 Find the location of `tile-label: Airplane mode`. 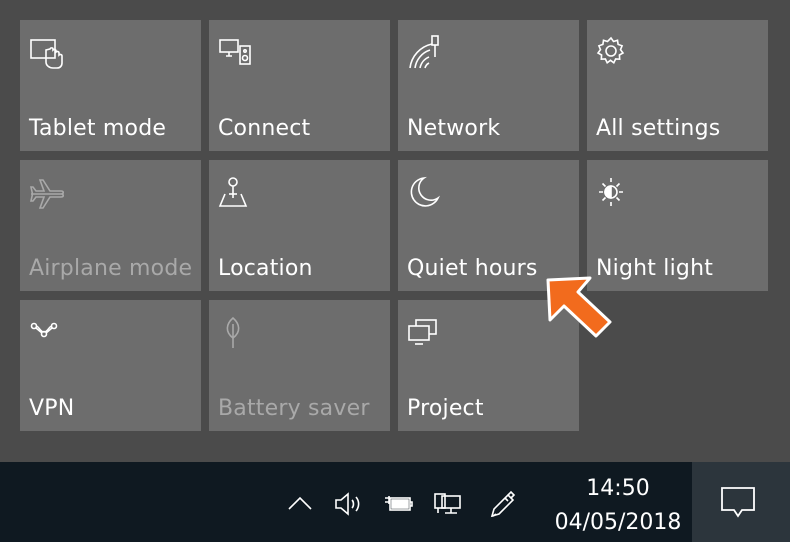

tile-label: Airplane mode is located at coordinates (111, 268).